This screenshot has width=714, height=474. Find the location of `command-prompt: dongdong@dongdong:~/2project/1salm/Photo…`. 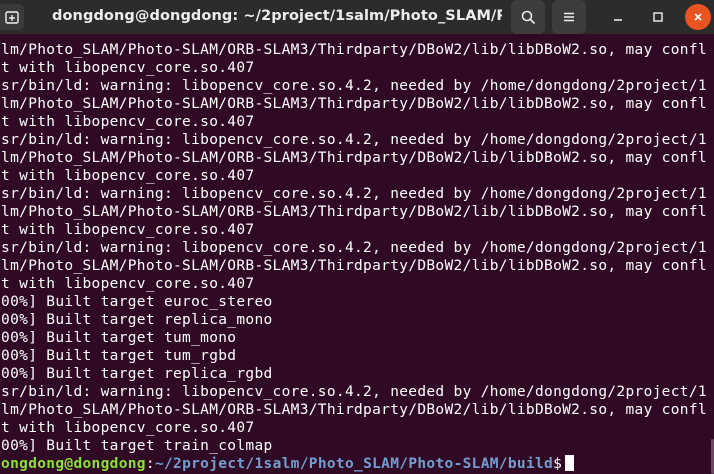

command-prompt: dongdong@dongdong:~/2project/1salm/Photo… is located at coordinates (287, 464).